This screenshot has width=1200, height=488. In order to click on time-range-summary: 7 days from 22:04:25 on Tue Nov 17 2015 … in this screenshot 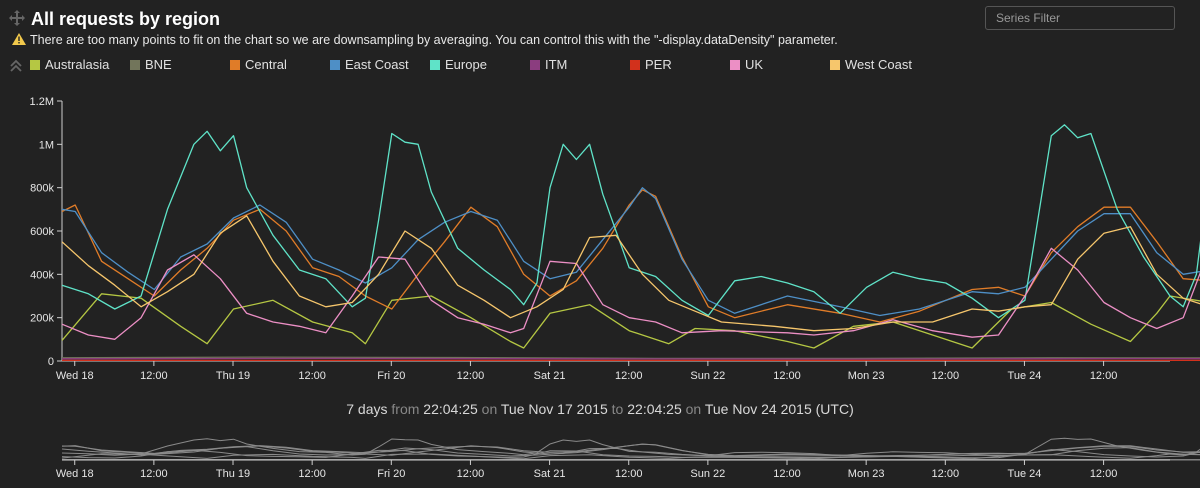, I will do `click(600, 409)`.